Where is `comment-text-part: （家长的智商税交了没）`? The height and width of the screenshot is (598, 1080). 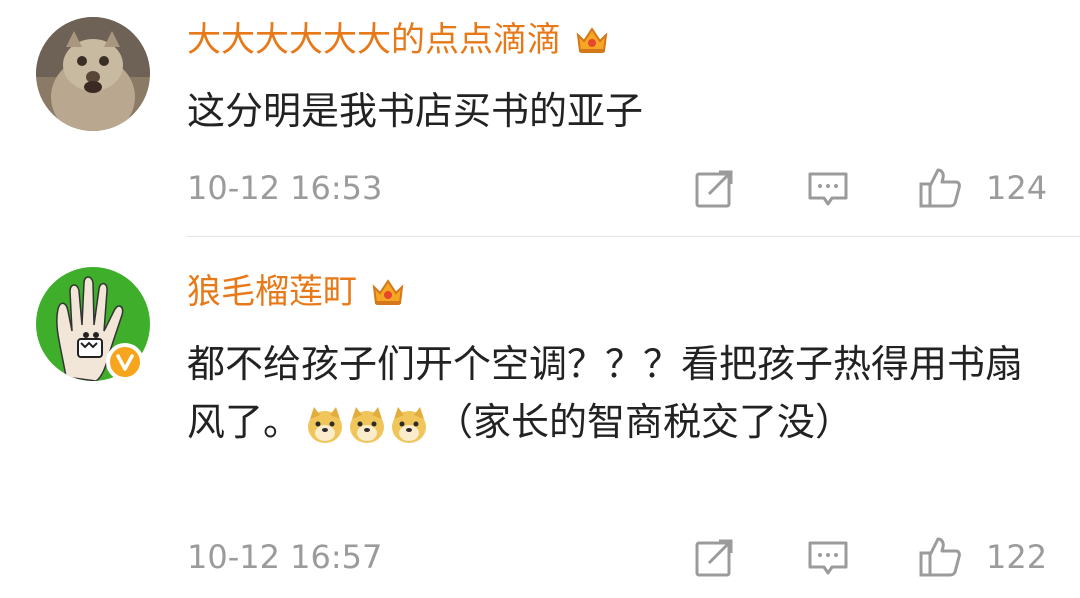 comment-text-part: （家长的智商税交了没） is located at coordinates (644, 422).